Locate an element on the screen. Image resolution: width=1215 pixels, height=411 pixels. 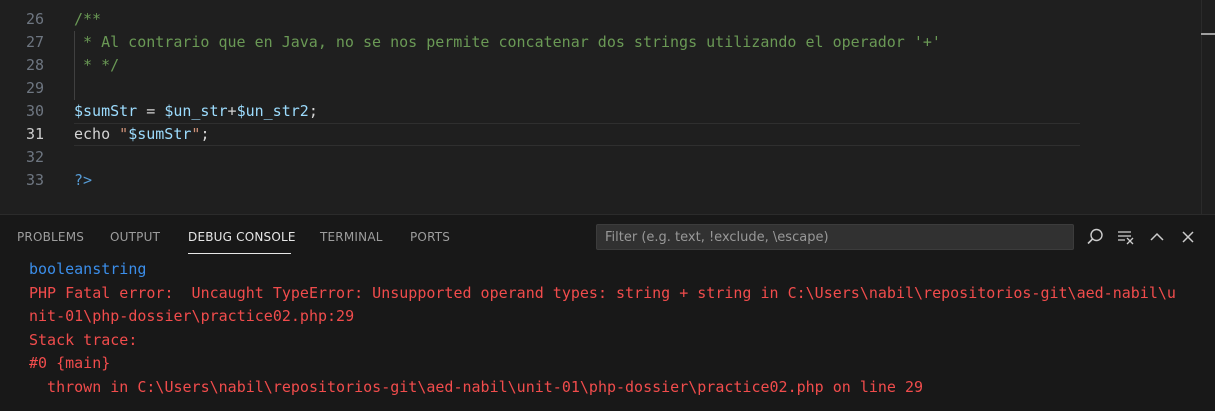
console-line: #0 {main} is located at coordinates (70, 363).